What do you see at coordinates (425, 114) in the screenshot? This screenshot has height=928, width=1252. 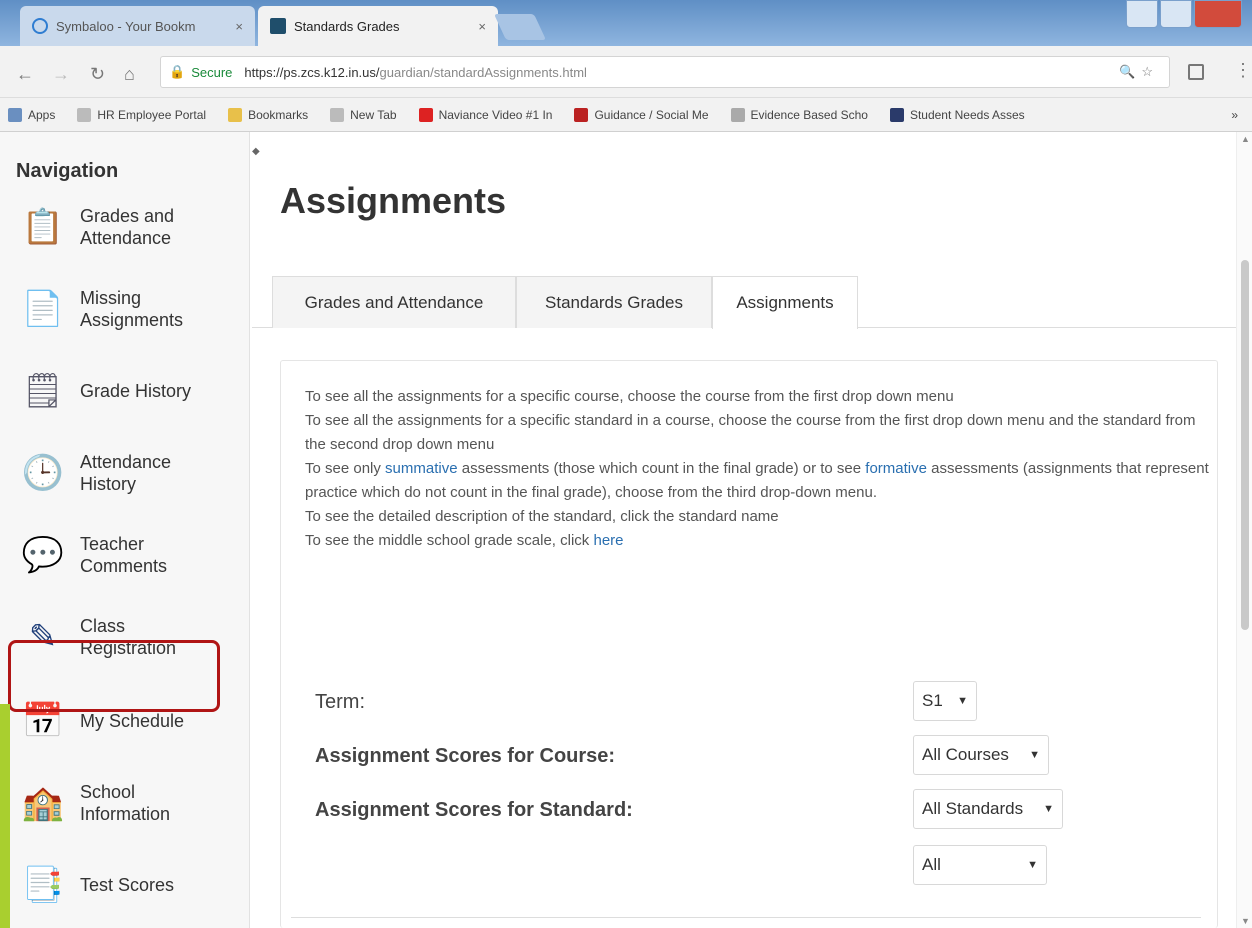 I see `youtube-icon` at bounding box center [425, 114].